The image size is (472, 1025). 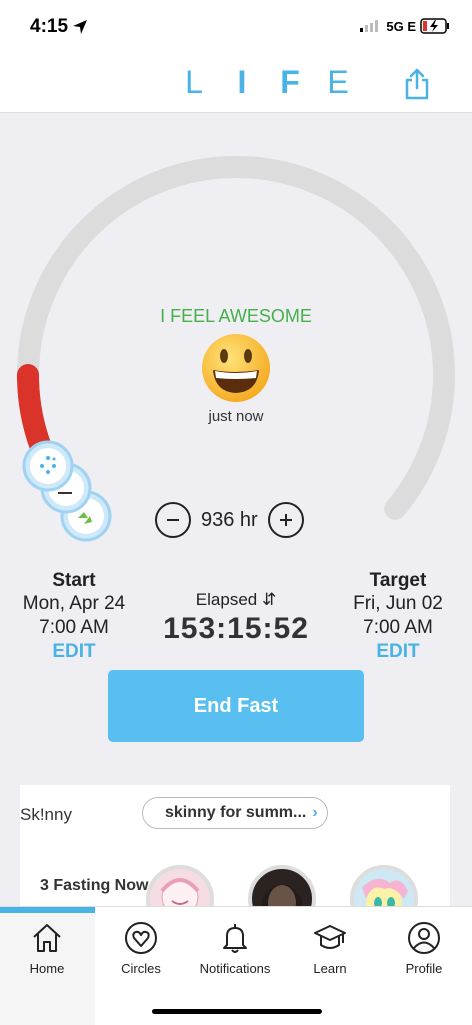 I want to click on tab-home: Home, so click(x=47, y=948).